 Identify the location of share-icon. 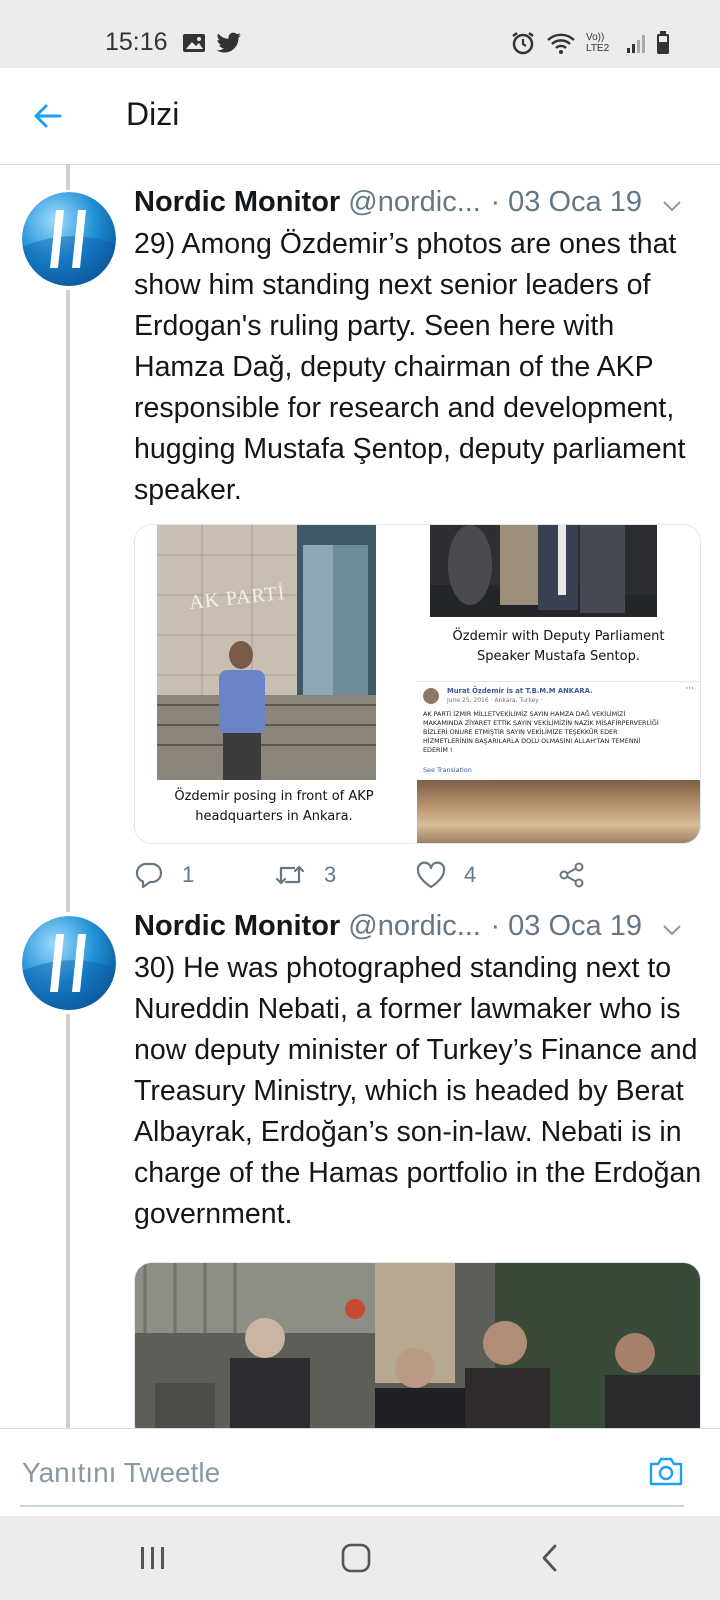
(571, 875).